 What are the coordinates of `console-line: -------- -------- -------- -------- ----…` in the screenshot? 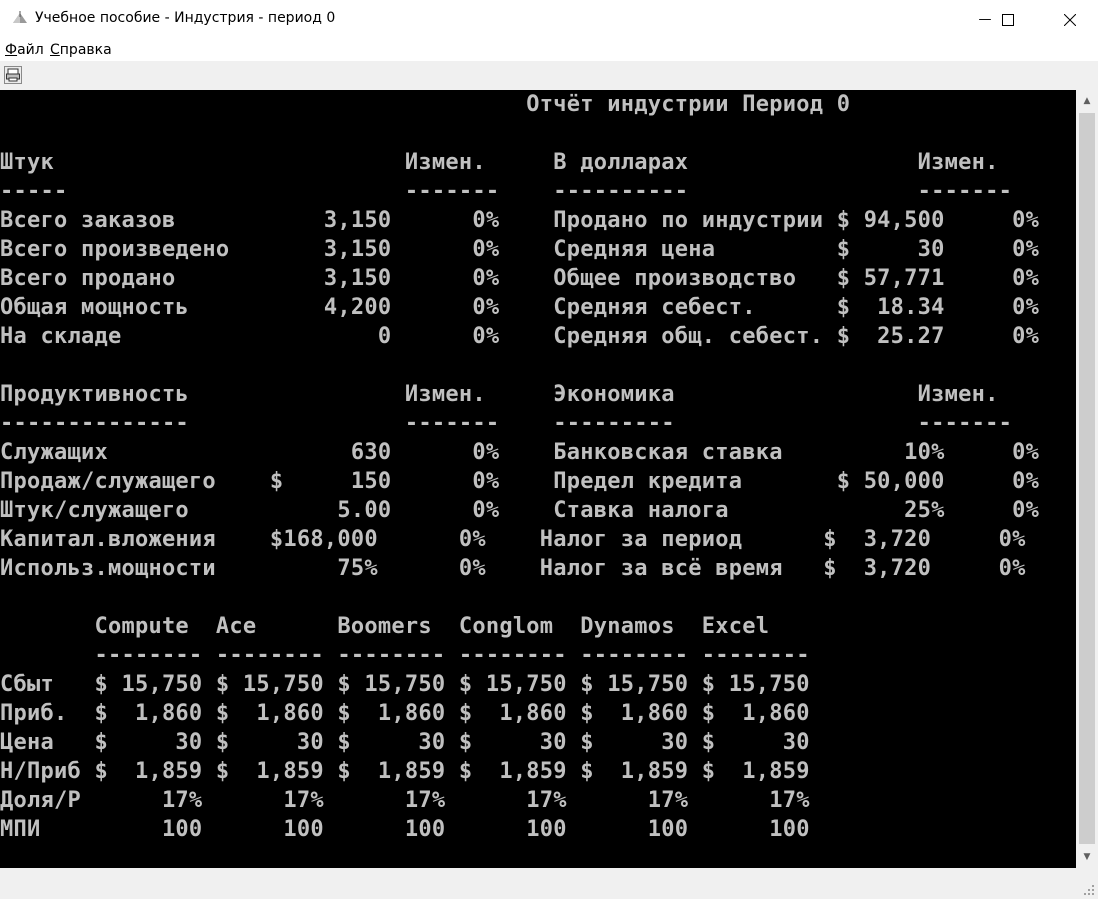 It's located at (405, 655).